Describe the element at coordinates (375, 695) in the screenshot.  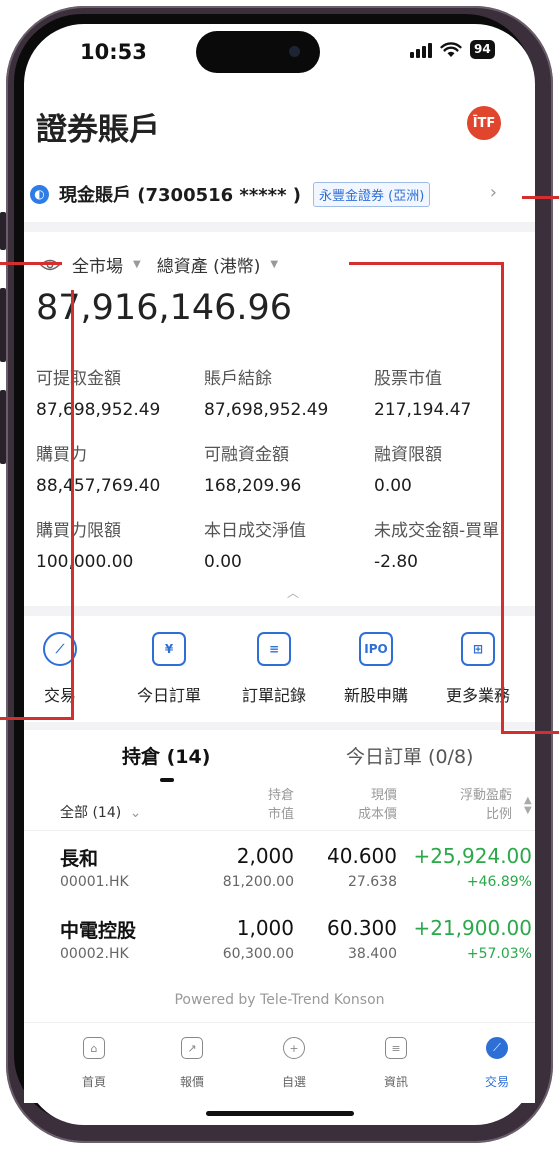
I see `quick-action-label: 新股申購` at that location.